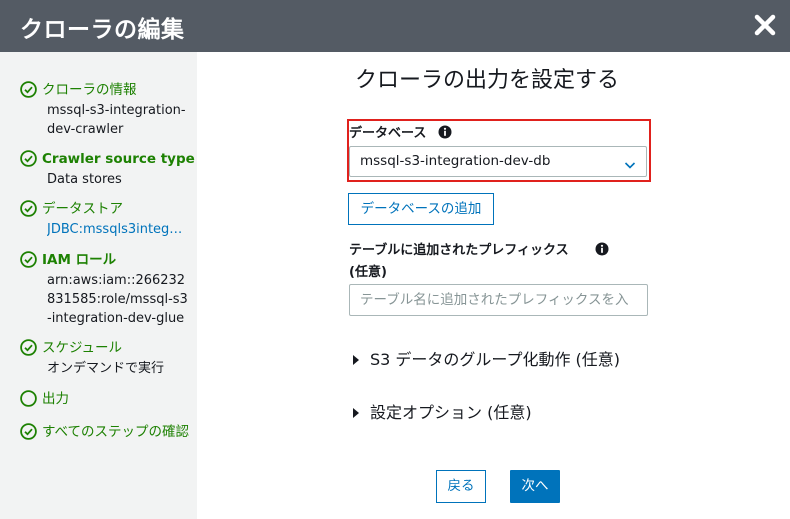  What do you see at coordinates (107, 399) in the screenshot?
I see `step-output: 出力` at bounding box center [107, 399].